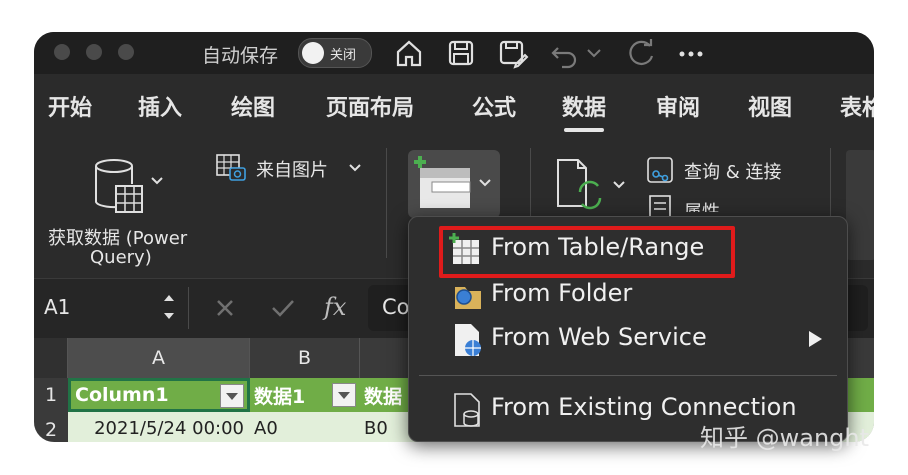  I want to click on name-box: A1, so click(57, 307).